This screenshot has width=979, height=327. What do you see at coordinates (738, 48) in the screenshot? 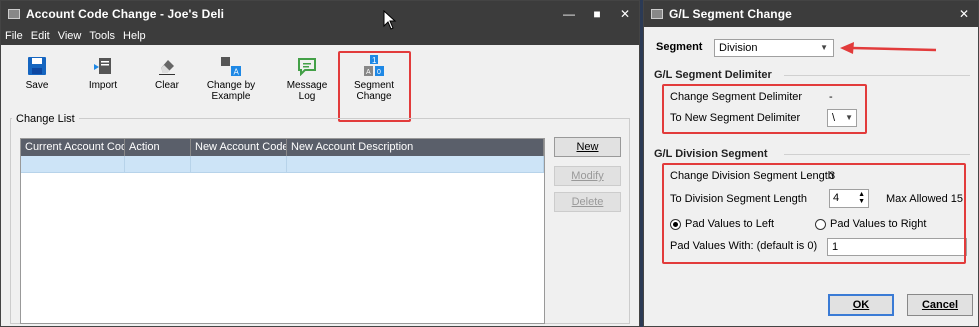
I see `segment-select-value: Division` at bounding box center [738, 48].